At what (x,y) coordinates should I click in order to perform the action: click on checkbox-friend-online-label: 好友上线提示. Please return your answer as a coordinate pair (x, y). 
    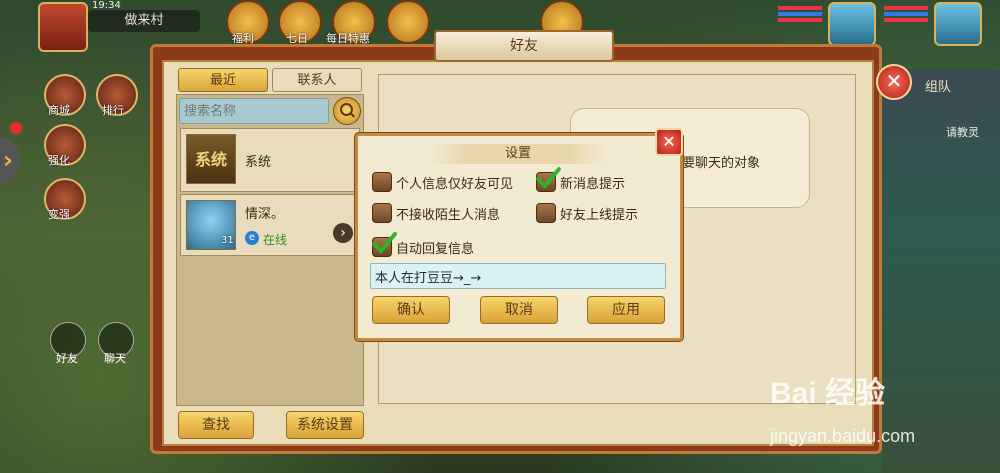
    Looking at the image, I should click on (599, 215).